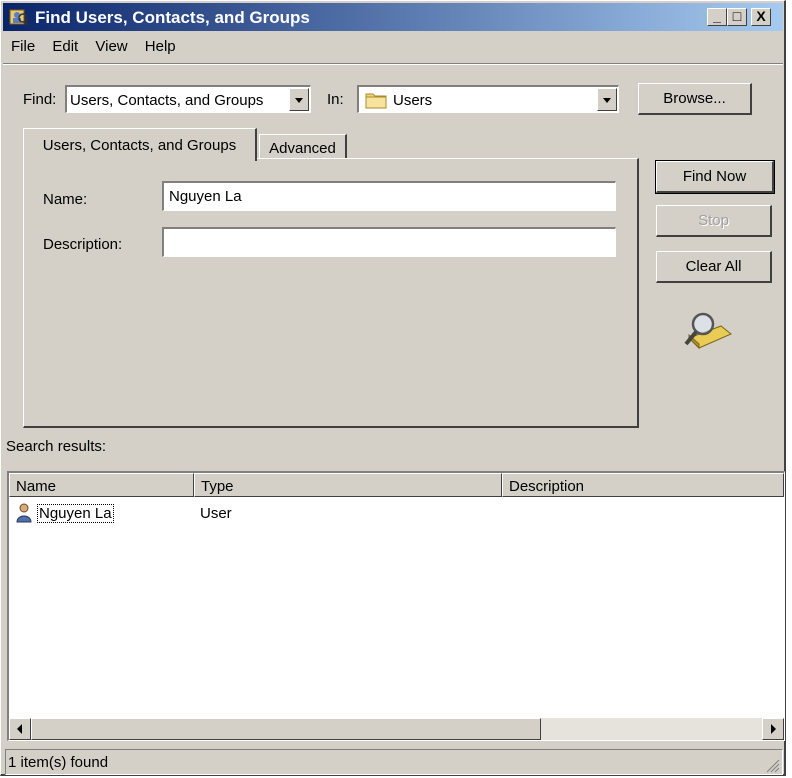 The image size is (792, 778). I want to click on in-label: In:, so click(335, 99).